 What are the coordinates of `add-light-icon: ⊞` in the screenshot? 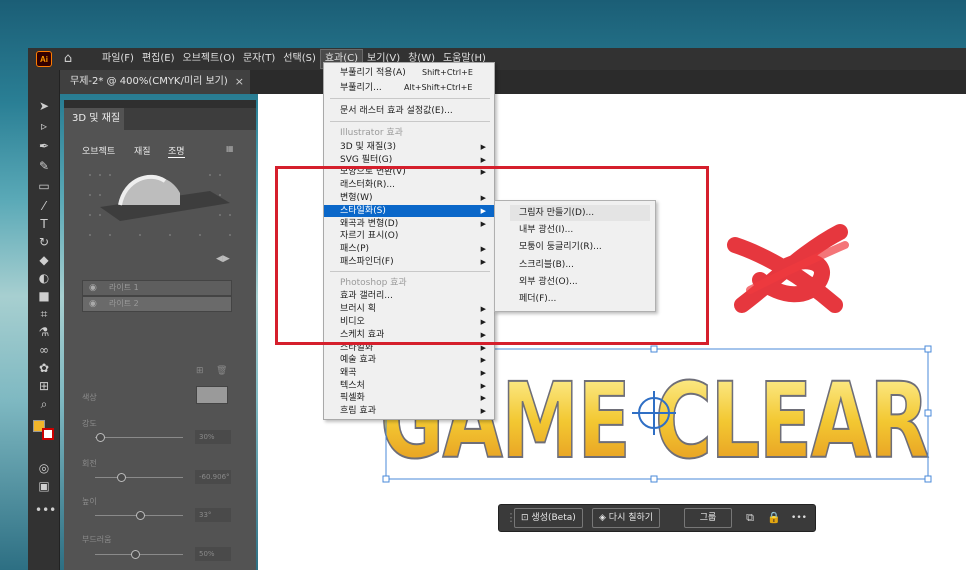 It's located at (200, 371).